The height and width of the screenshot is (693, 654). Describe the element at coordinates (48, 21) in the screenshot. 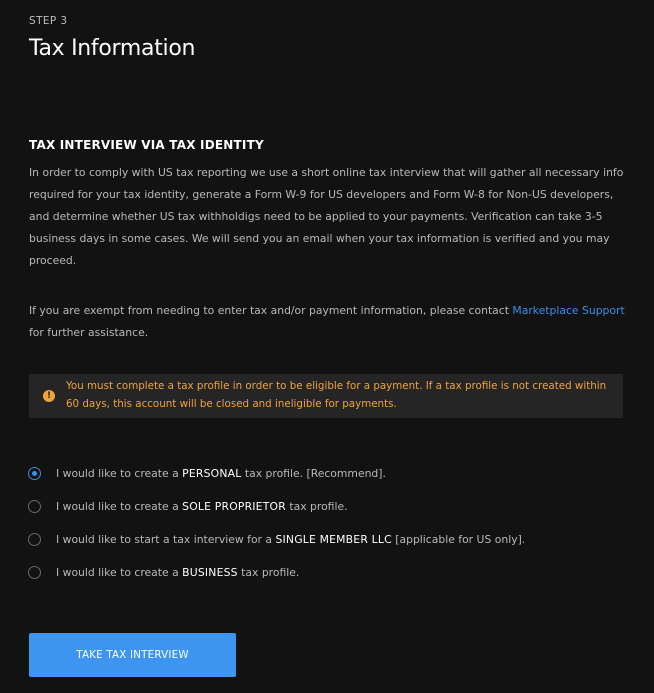

I see `step-label: STEP 3` at that location.